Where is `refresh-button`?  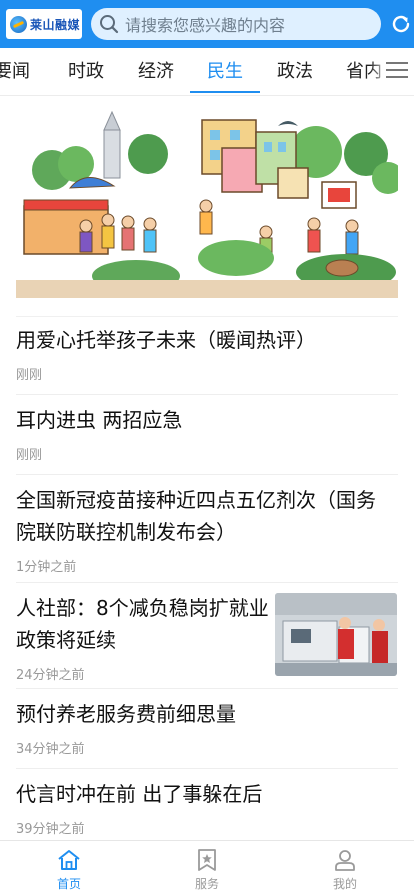
refresh-button is located at coordinates (401, 24).